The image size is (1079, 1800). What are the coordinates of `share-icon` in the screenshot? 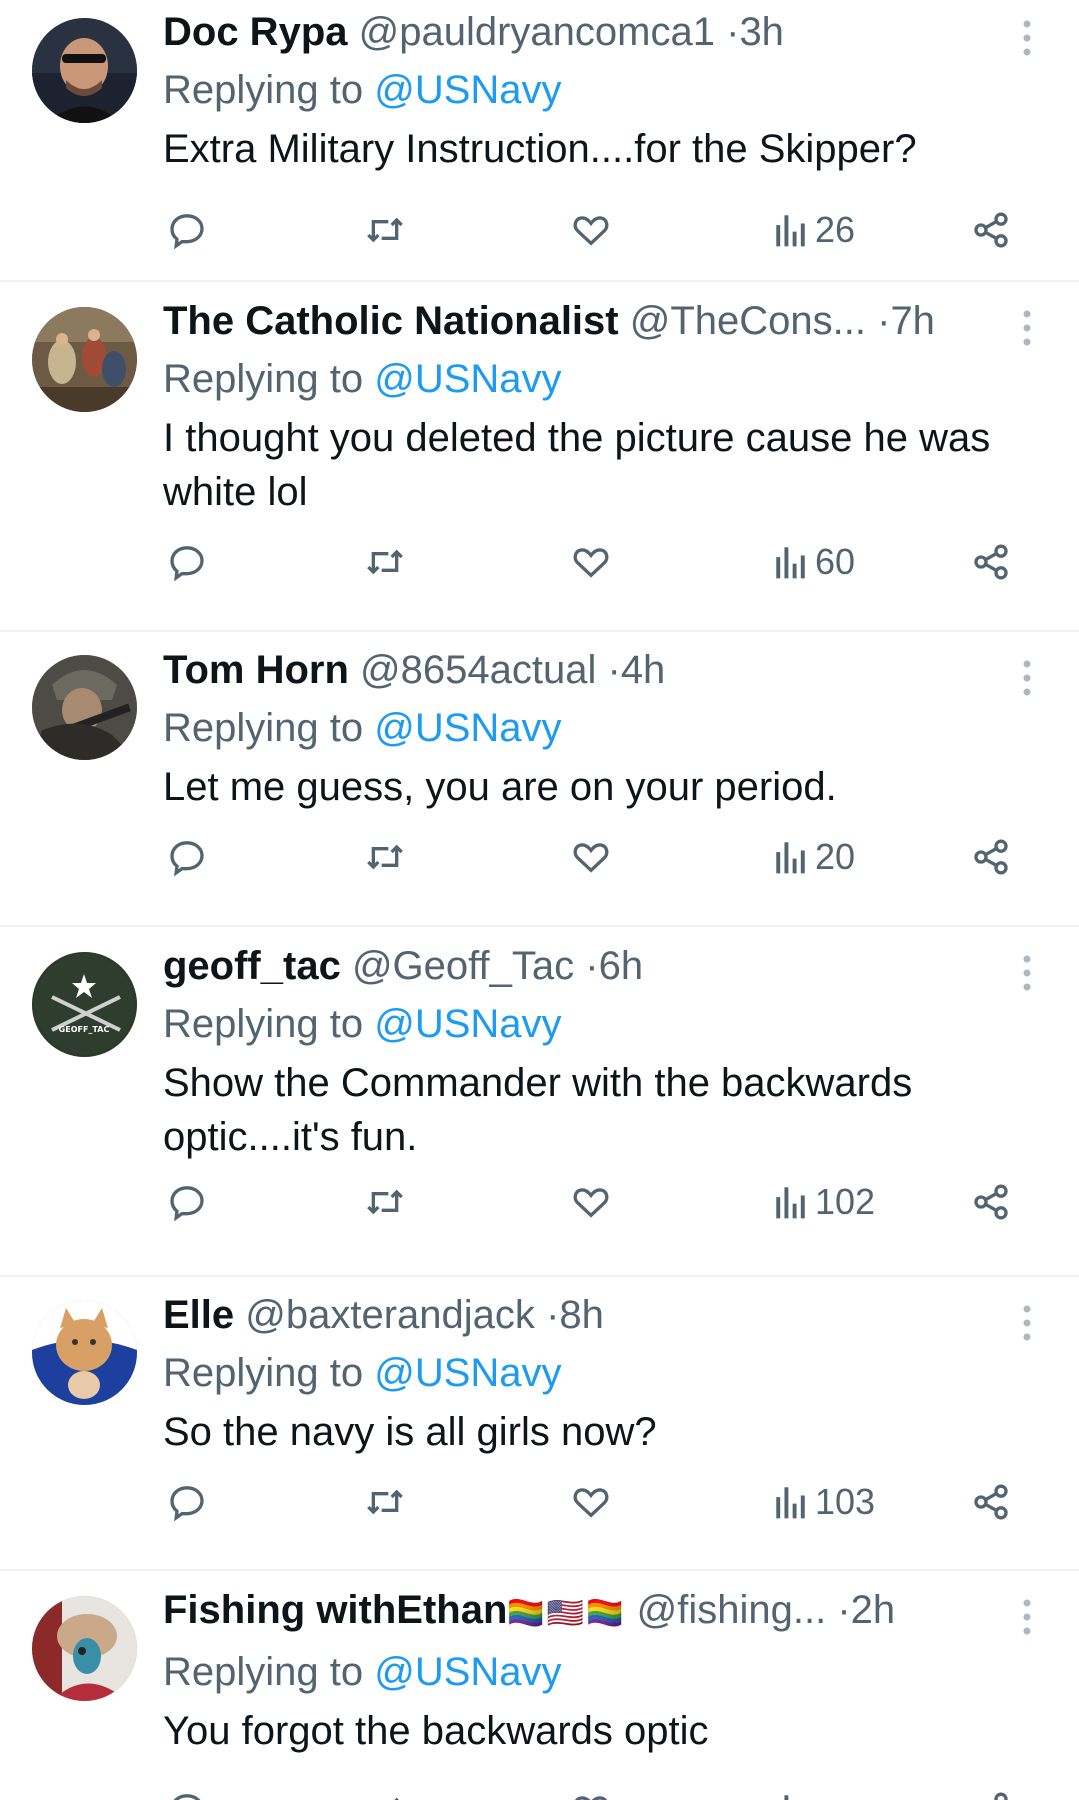 It's located at (991, 562).